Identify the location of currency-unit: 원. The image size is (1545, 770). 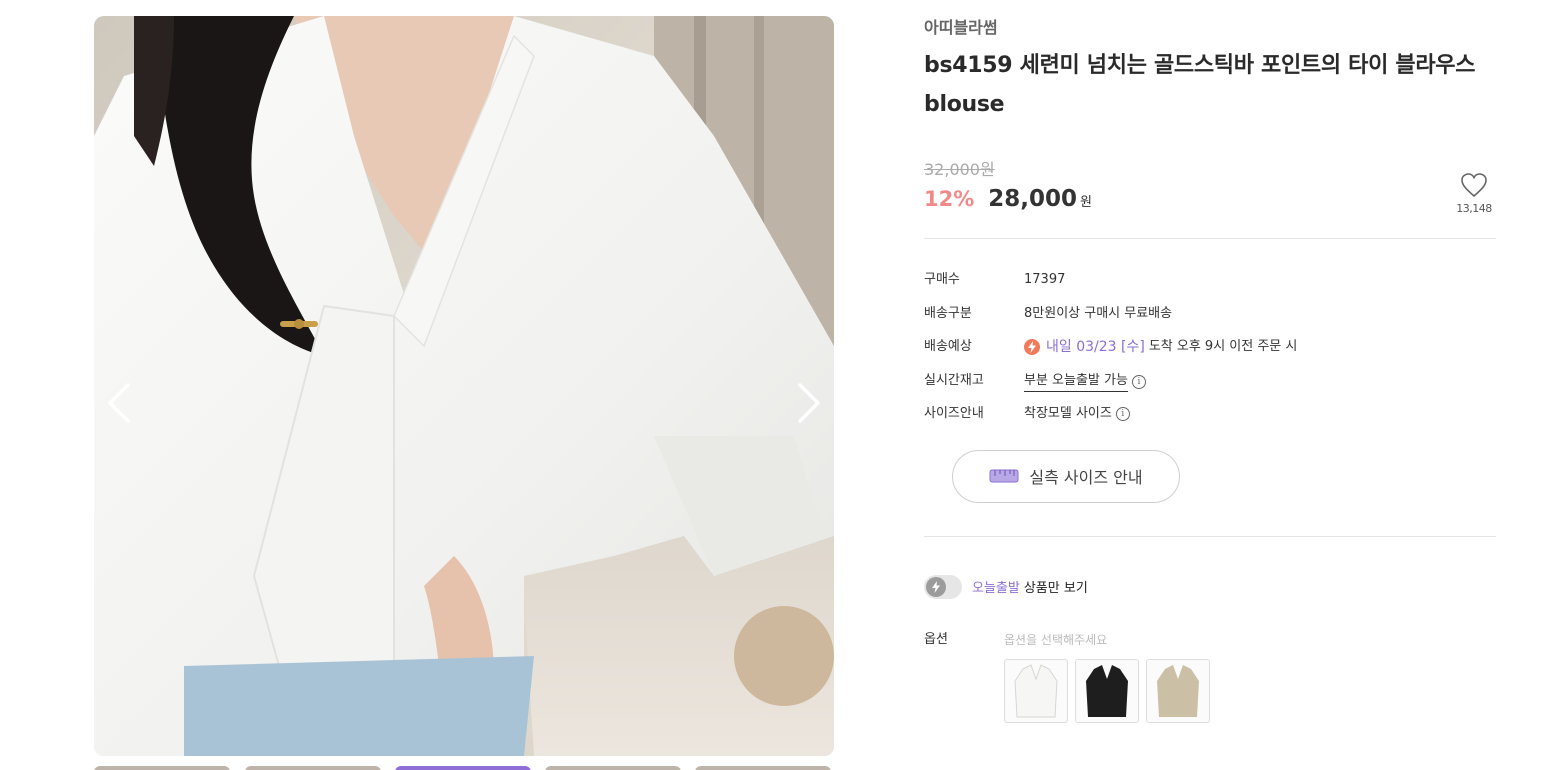
(1086, 202).